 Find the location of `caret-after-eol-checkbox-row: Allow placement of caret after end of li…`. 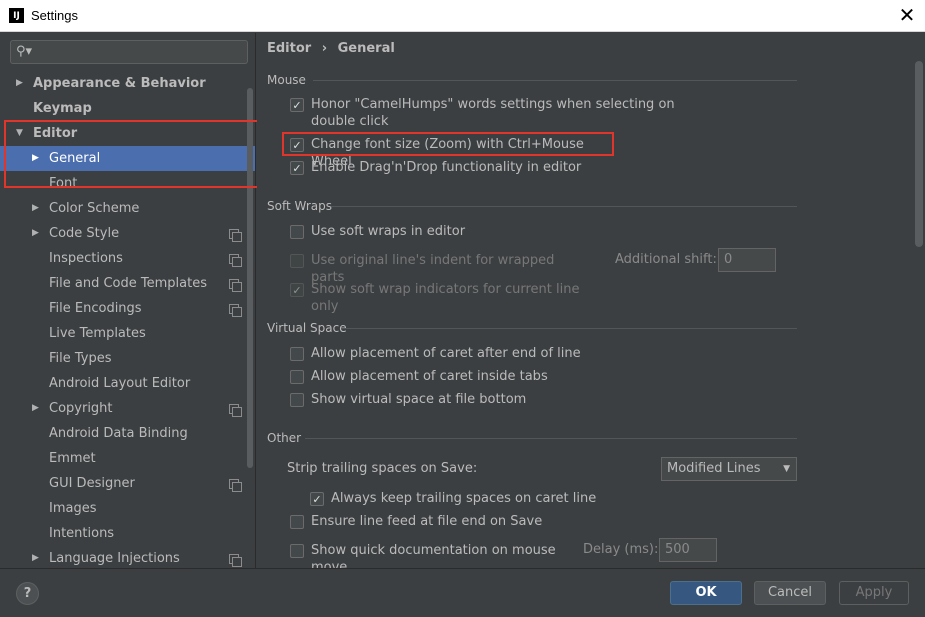

caret-after-eol-checkbox-row: Allow placement of caret after end of li… is located at coordinates (440, 355).